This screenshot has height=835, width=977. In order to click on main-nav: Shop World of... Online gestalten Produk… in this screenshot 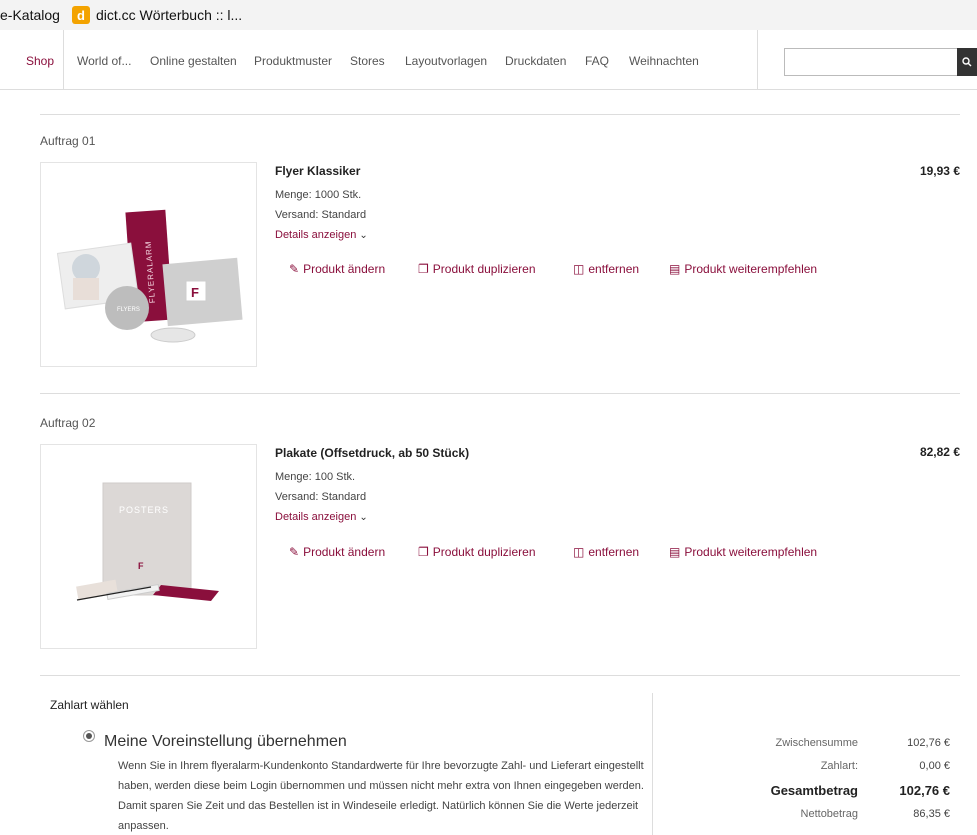, I will do `click(488, 60)`.